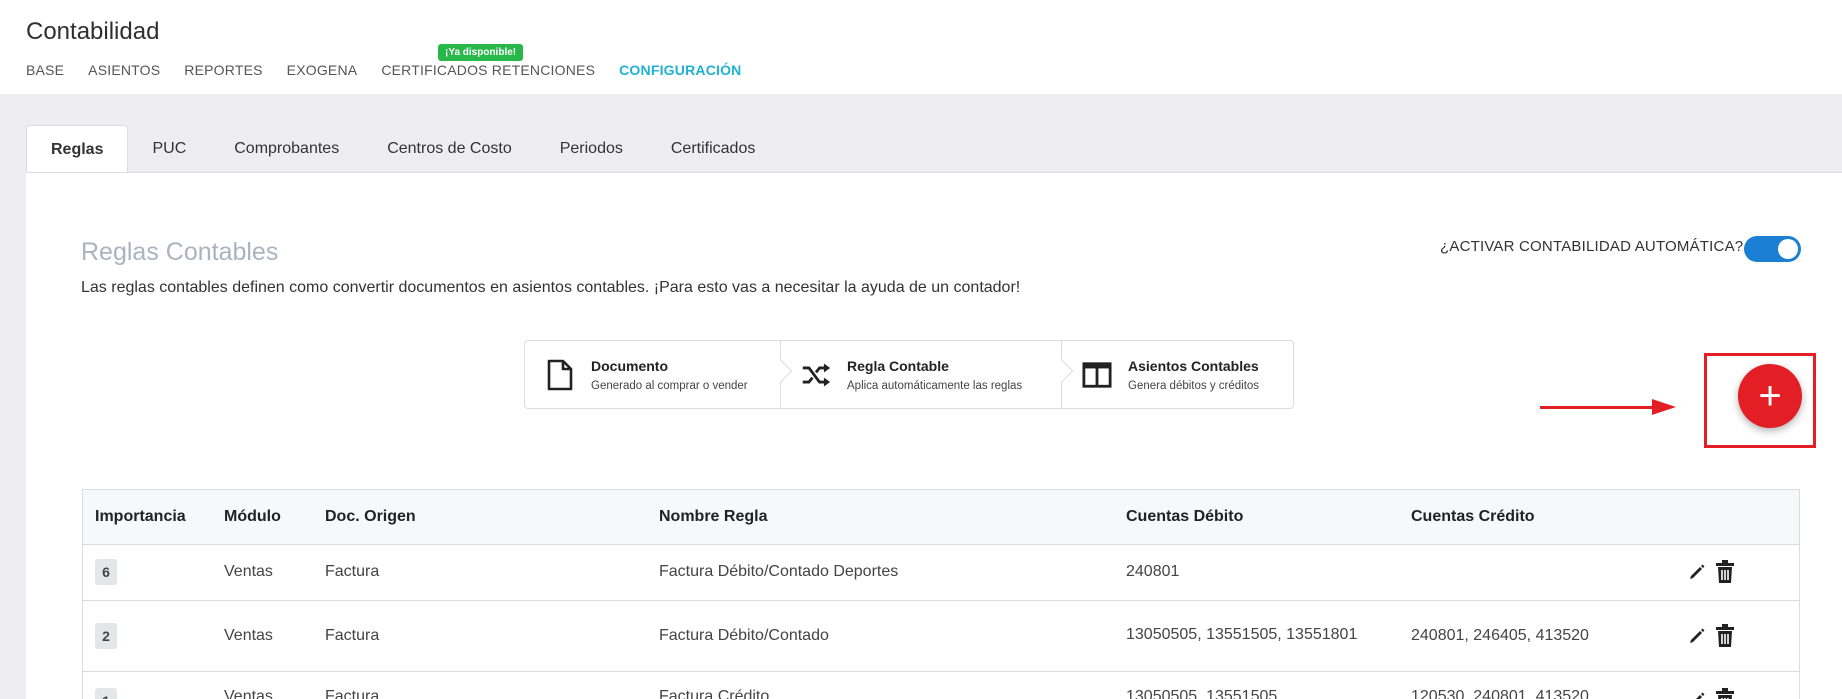 This screenshot has width=1842, height=699. I want to click on col-header-modulo: Módulo, so click(262, 517).